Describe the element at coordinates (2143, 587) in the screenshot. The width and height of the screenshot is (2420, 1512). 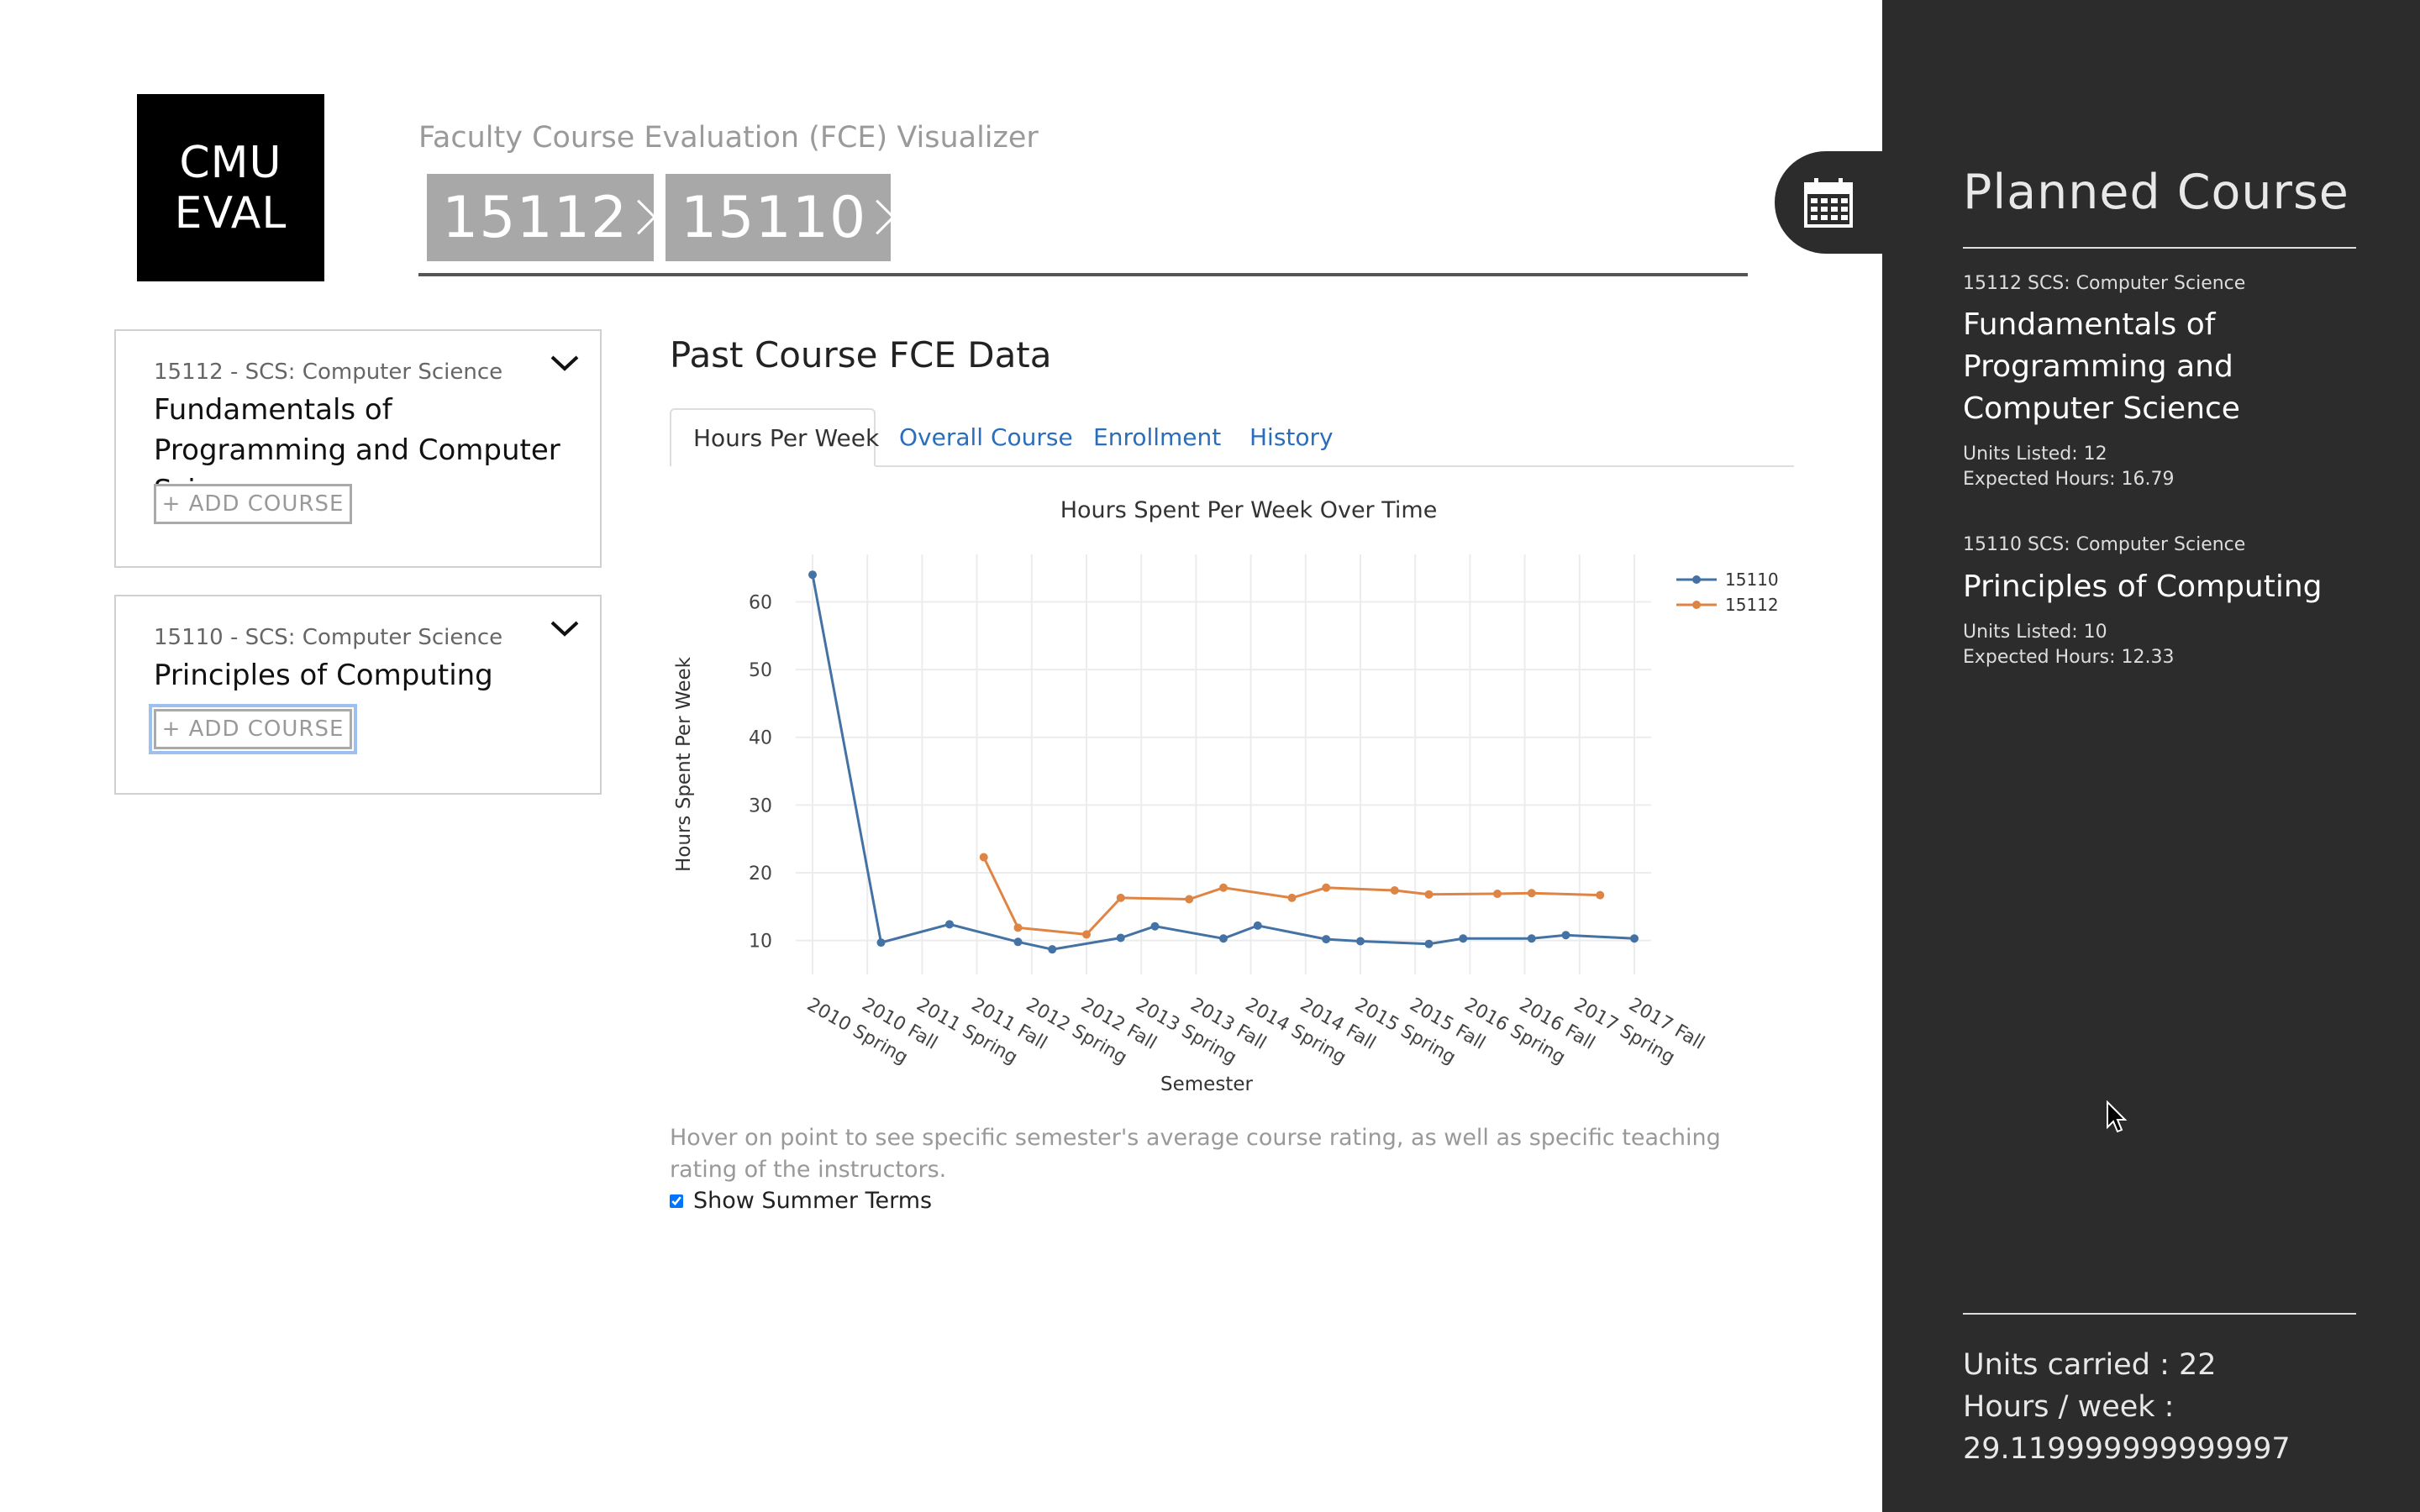
I see `planned-course-name: Principles of Computing` at that location.